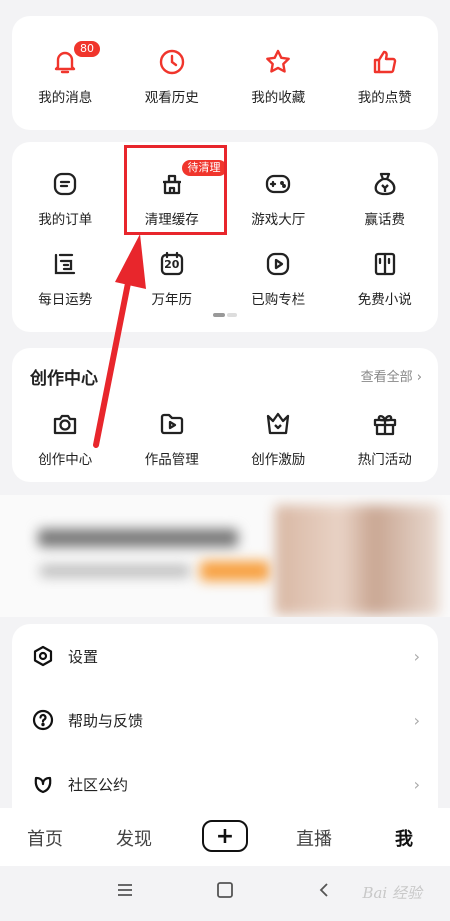 The height and width of the screenshot is (921, 450). I want to click on my-favorites-item: 我的收藏, so click(278, 76).